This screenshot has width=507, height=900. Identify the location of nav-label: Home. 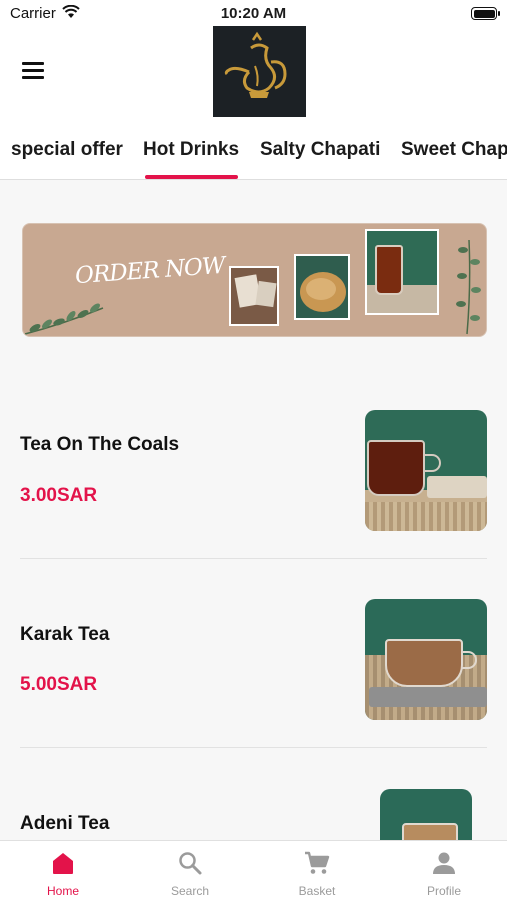
(62, 891).